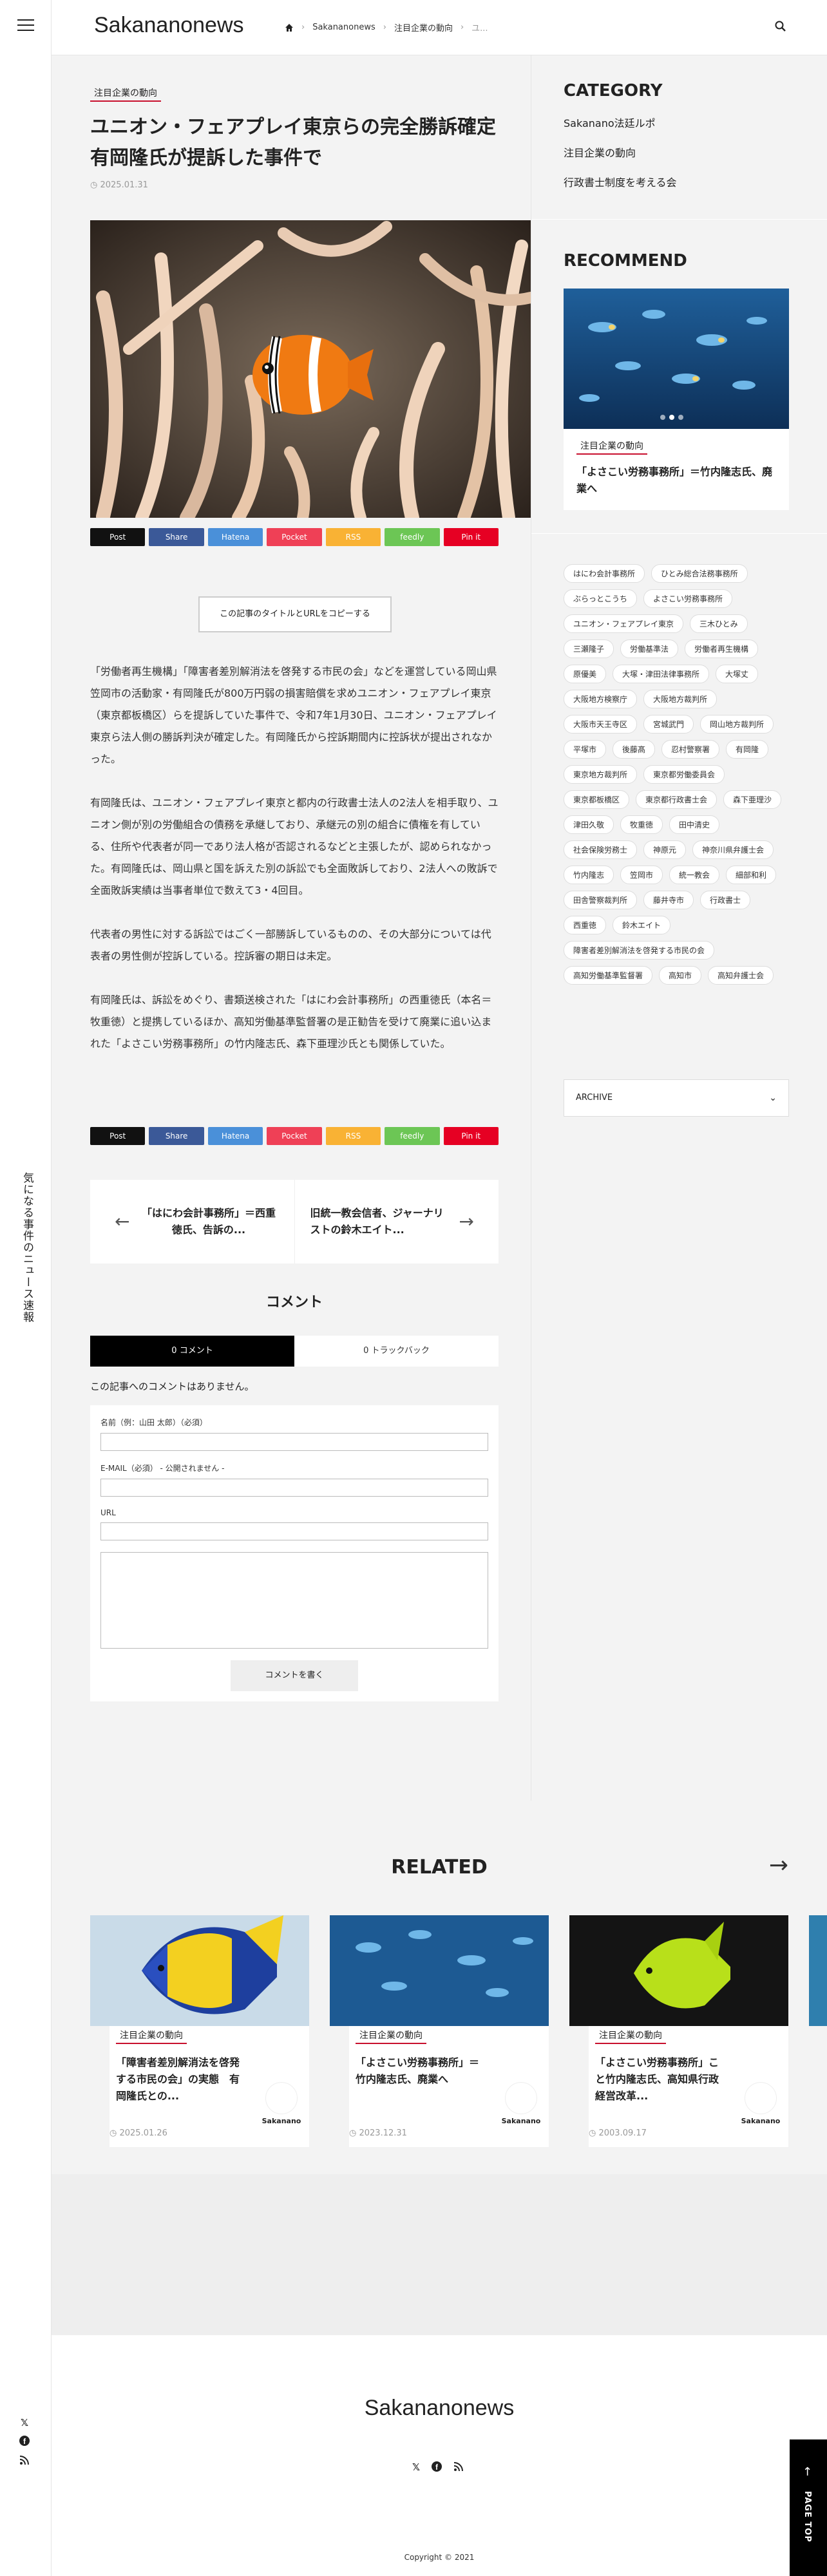 The image size is (827, 2576). What do you see at coordinates (620, 123) in the screenshot?
I see `category-link: Sakanano法廷ルポ` at bounding box center [620, 123].